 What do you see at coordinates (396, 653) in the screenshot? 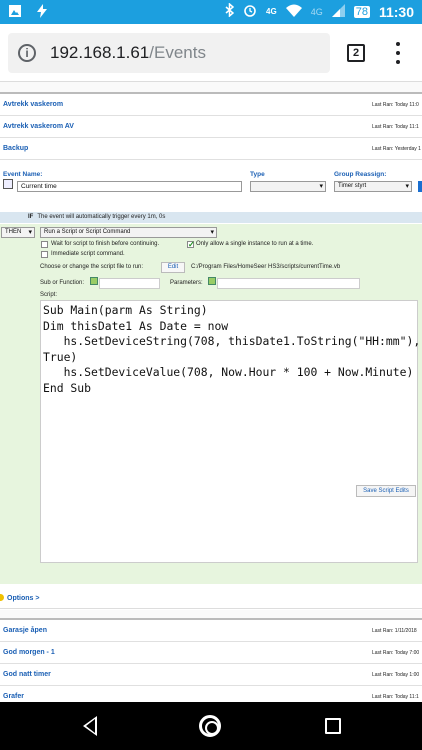
I see `last-ran-text: Last Ran: Today 7:00` at bounding box center [396, 653].